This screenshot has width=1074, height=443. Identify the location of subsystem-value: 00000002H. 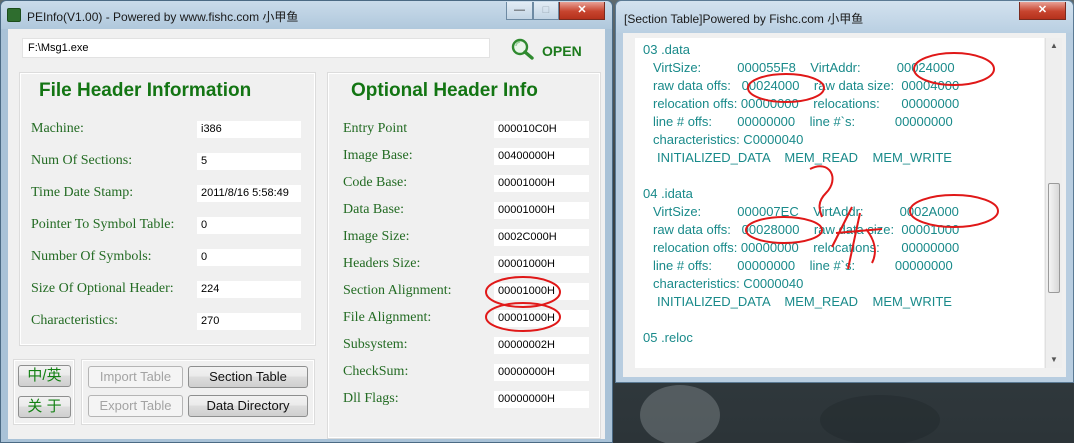
(541, 345).